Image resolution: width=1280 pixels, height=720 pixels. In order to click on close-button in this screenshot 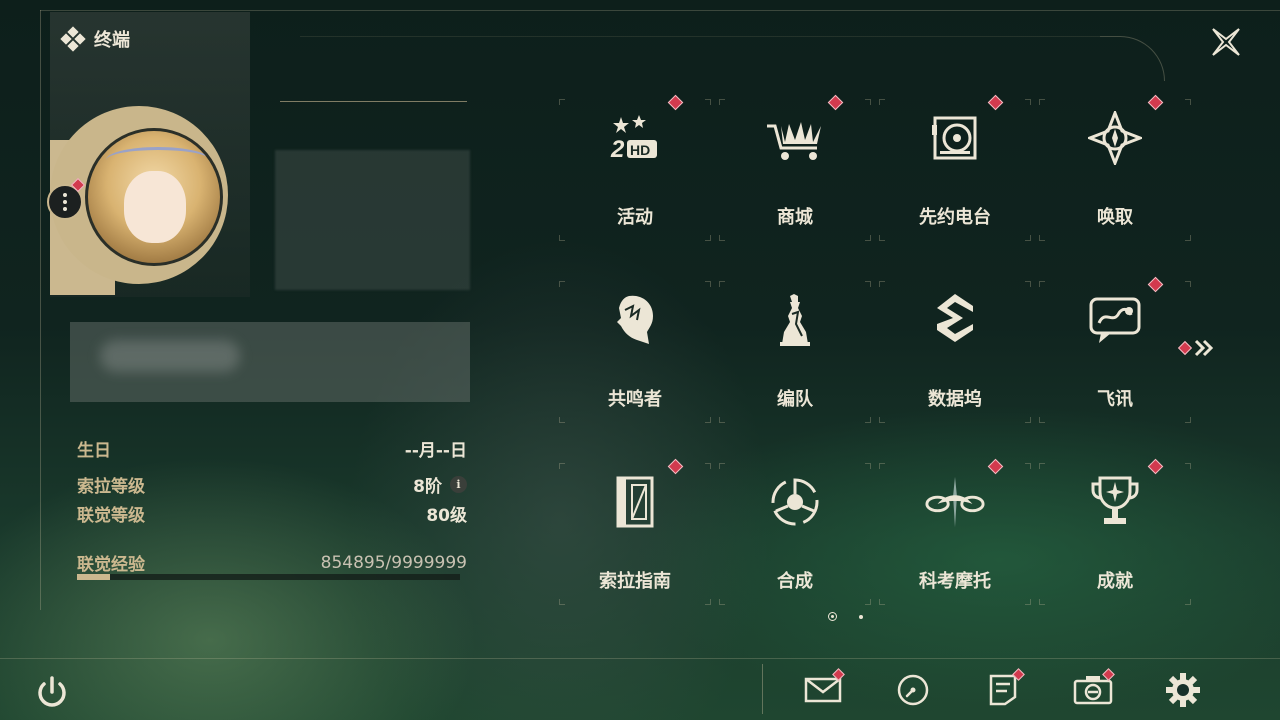, I will do `click(1226, 42)`.